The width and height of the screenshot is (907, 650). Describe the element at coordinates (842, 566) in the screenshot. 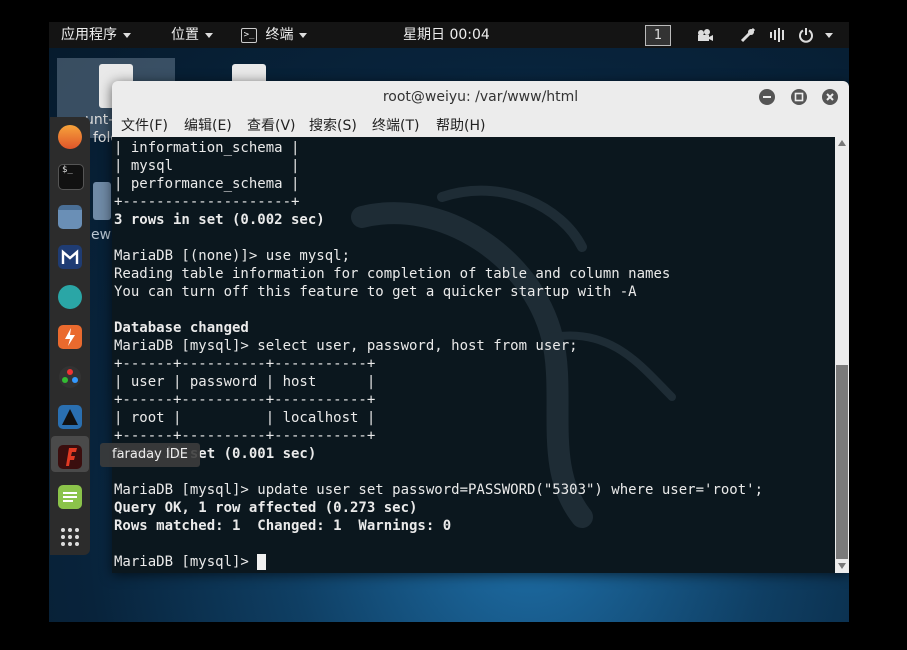

I see `scroll-down-icon` at that location.